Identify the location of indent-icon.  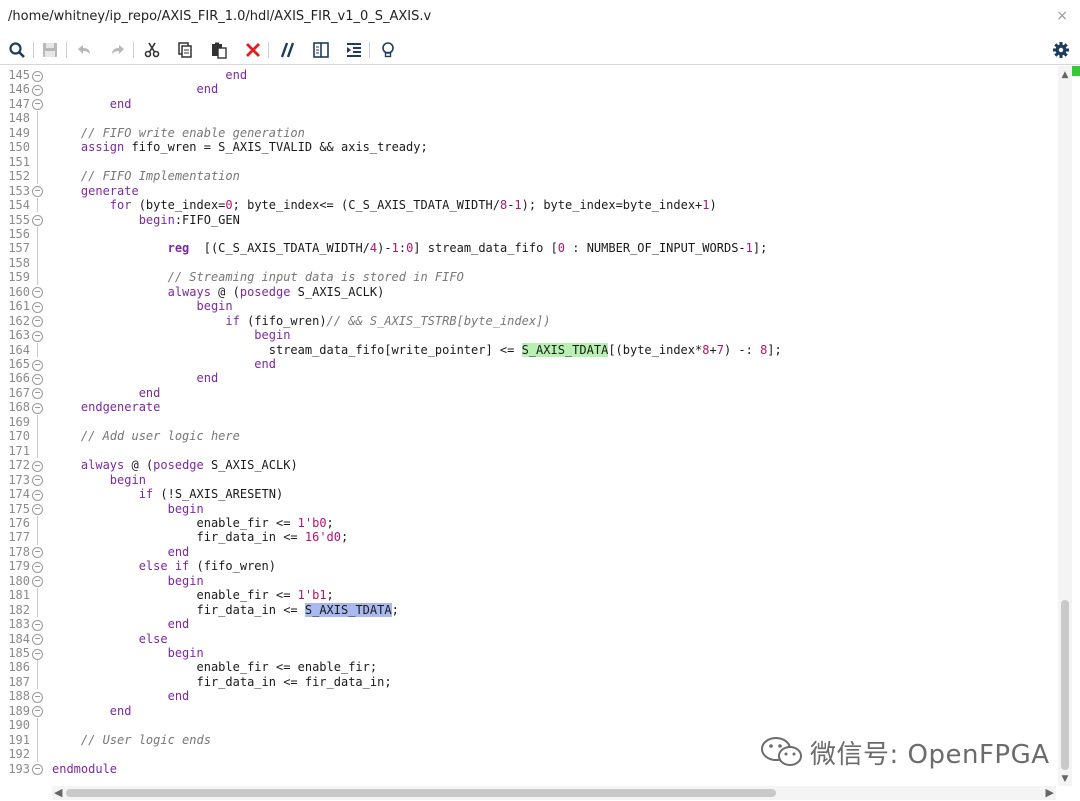
(354, 50).